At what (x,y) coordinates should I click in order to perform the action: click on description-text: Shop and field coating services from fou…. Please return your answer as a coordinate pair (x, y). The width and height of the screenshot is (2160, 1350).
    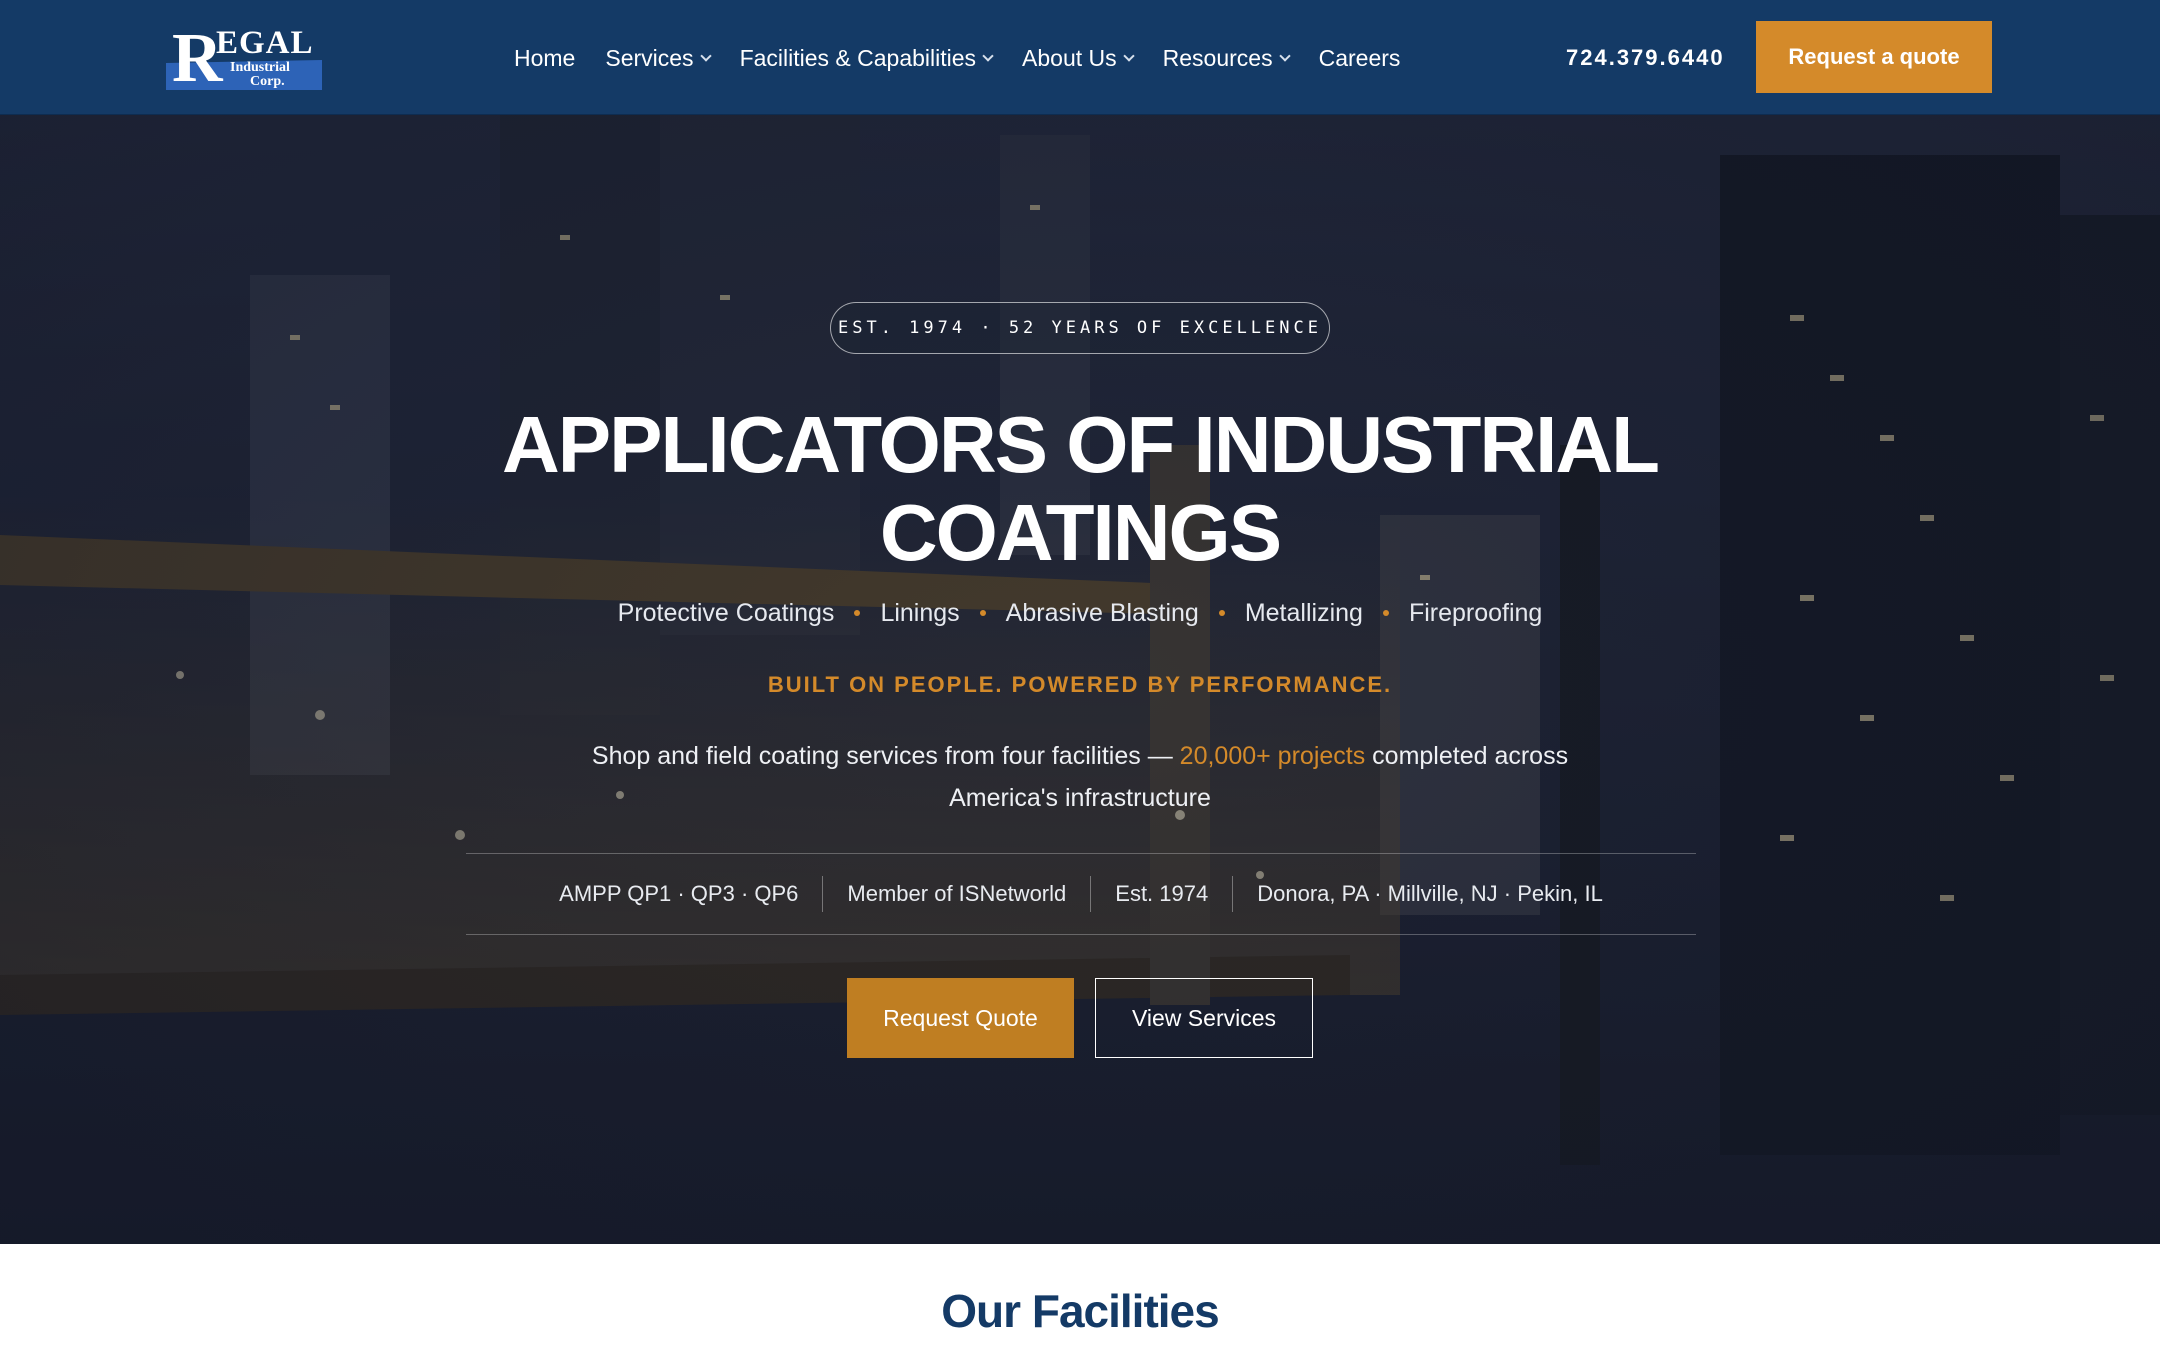
    Looking at the image, I should click on (885, 756).